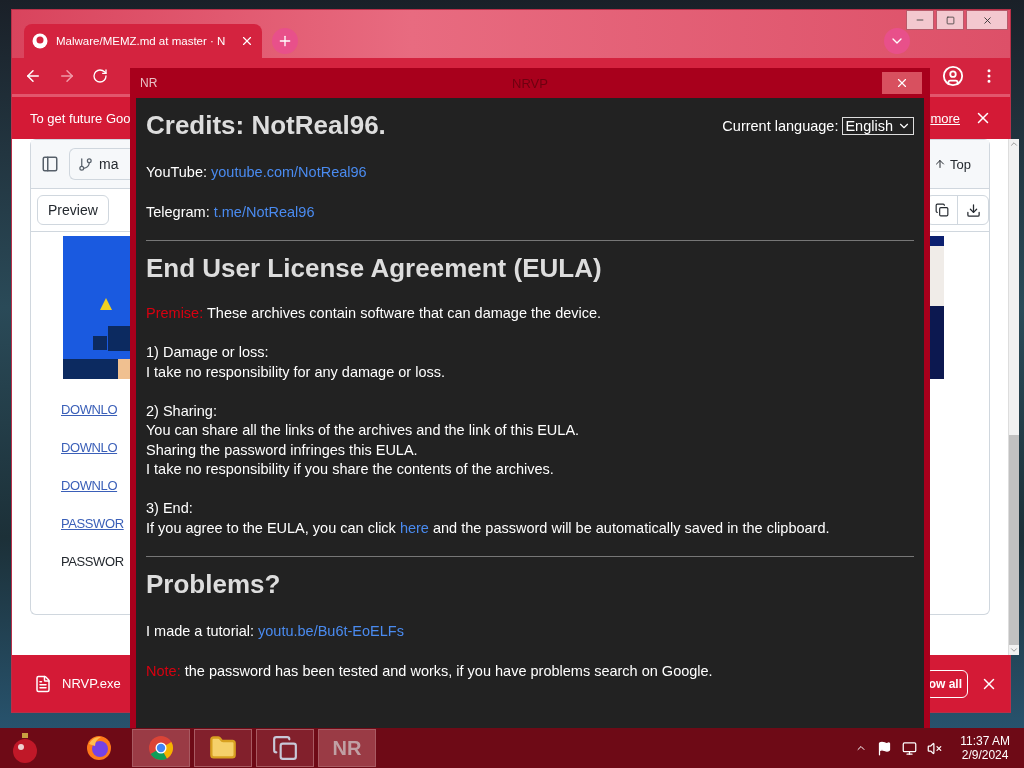 This screenshot has width=1024, height=768. I want to click on browser-tab: Malware/MEMZ.md at master · N, so click(143, 41).